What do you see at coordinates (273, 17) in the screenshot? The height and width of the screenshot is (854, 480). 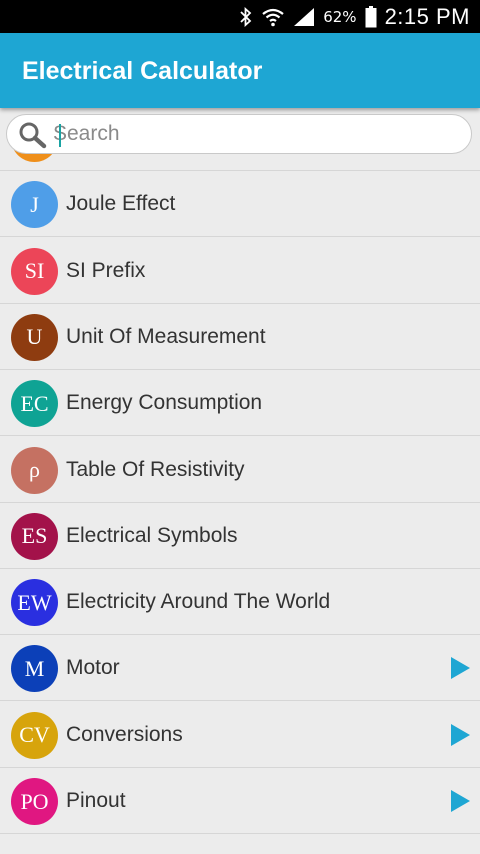 I see `wifi-icon` at bounding box center [273, 17].